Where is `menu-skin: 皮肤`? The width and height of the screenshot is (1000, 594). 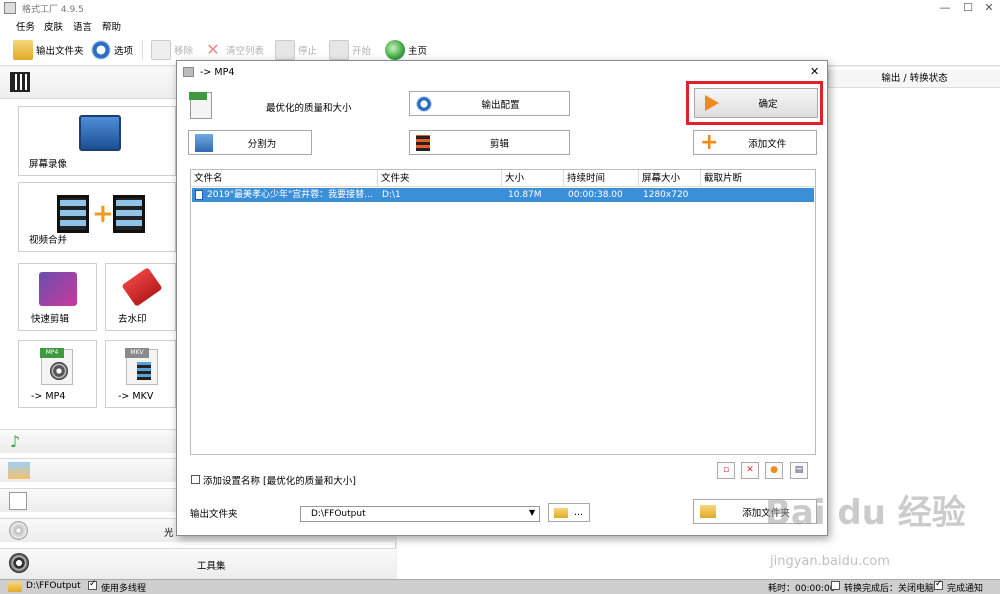
menu-skin: 皮肤 is located at coordinates (53, 26).